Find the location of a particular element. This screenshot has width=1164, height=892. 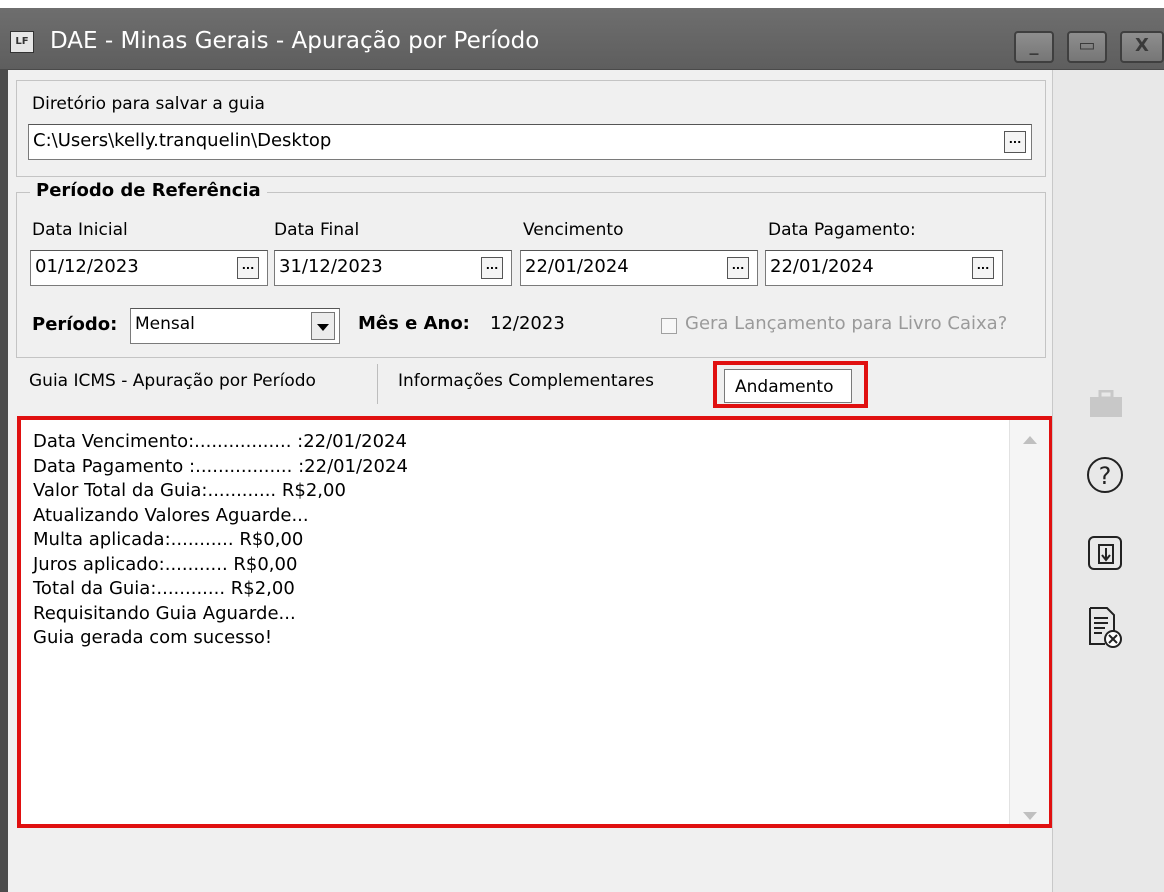

tab-guia-icms: Guia ICMS - Apuração por Período is located at coordinates (172, 385).